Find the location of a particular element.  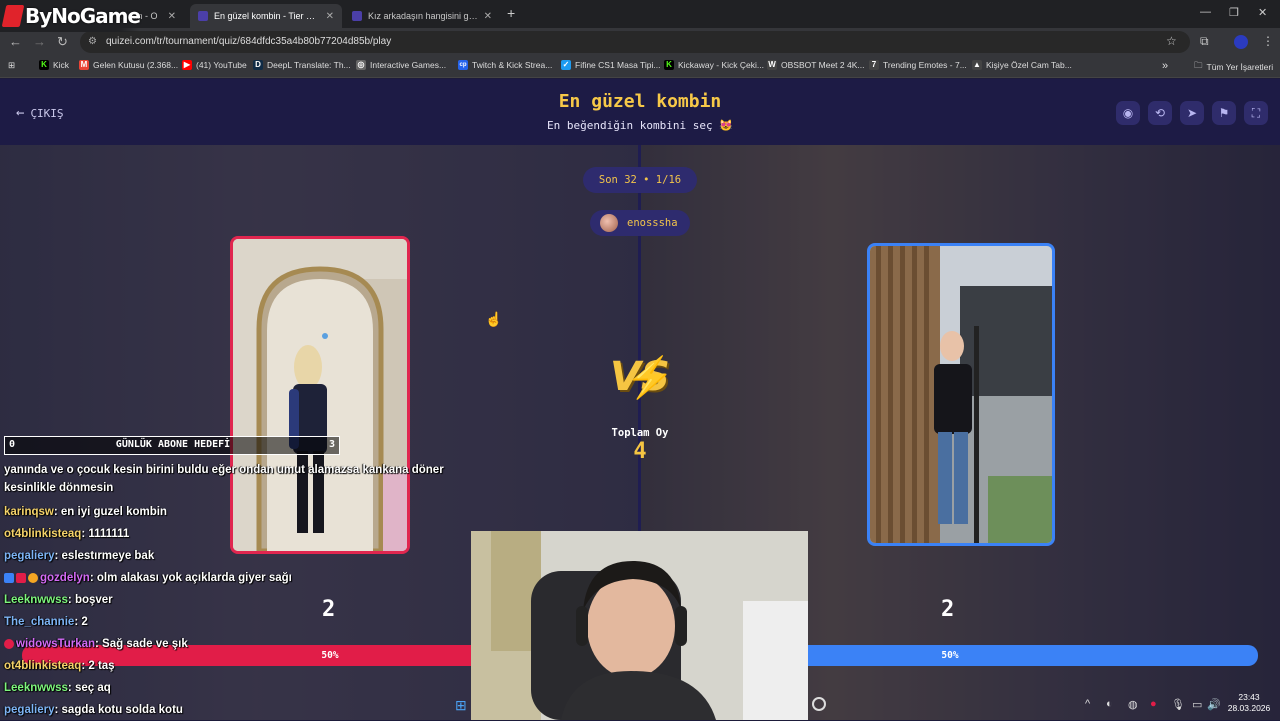

bookmark-youtube: ▶ (41) YouTube is located at coordinates (214, 65).